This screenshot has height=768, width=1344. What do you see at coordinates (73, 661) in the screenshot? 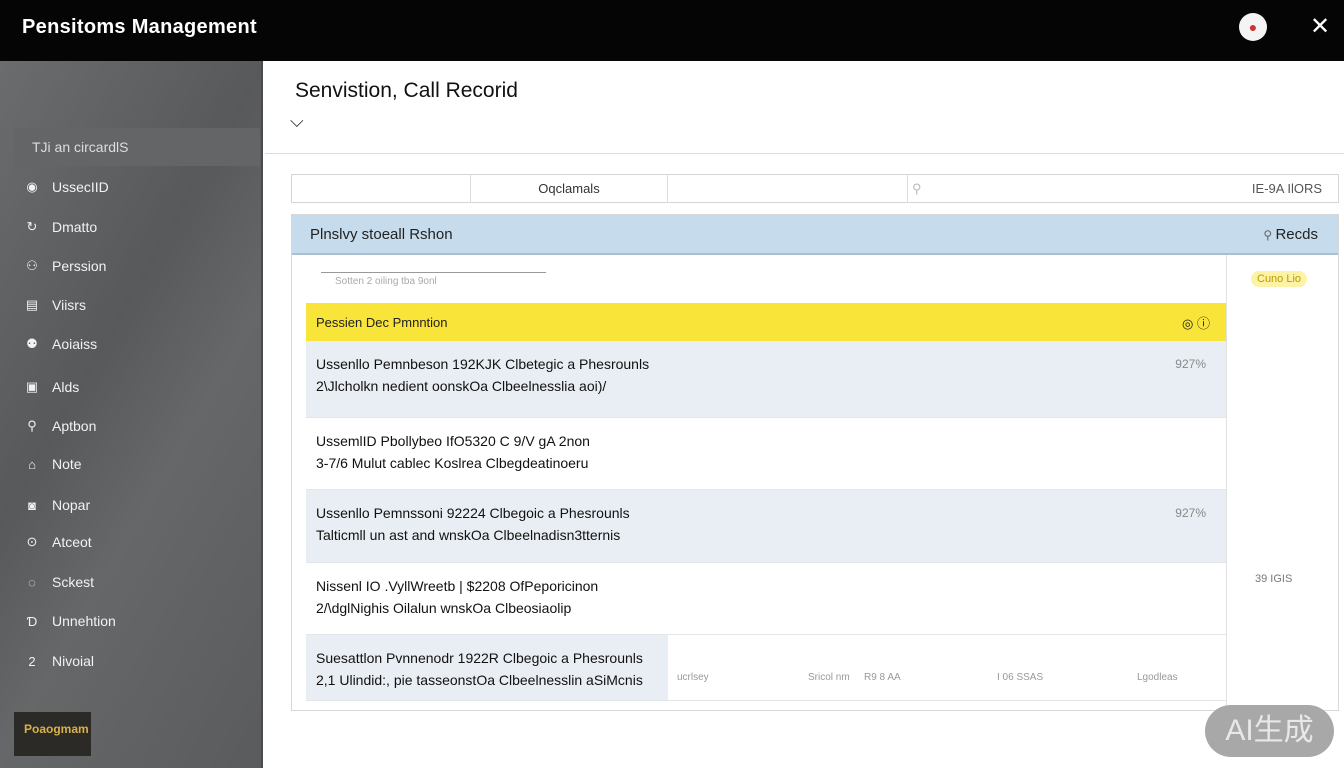
I see `sidebar-item-label: Nivoial` at bounding box center [73, 661].